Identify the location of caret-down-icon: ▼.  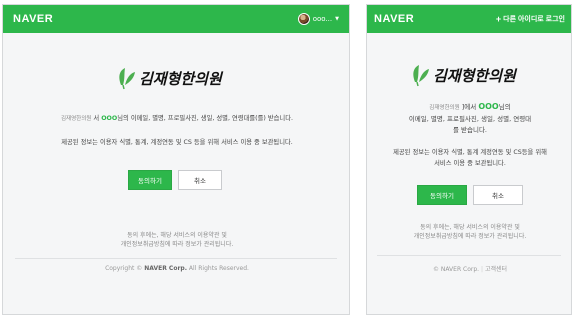
(337, 19).